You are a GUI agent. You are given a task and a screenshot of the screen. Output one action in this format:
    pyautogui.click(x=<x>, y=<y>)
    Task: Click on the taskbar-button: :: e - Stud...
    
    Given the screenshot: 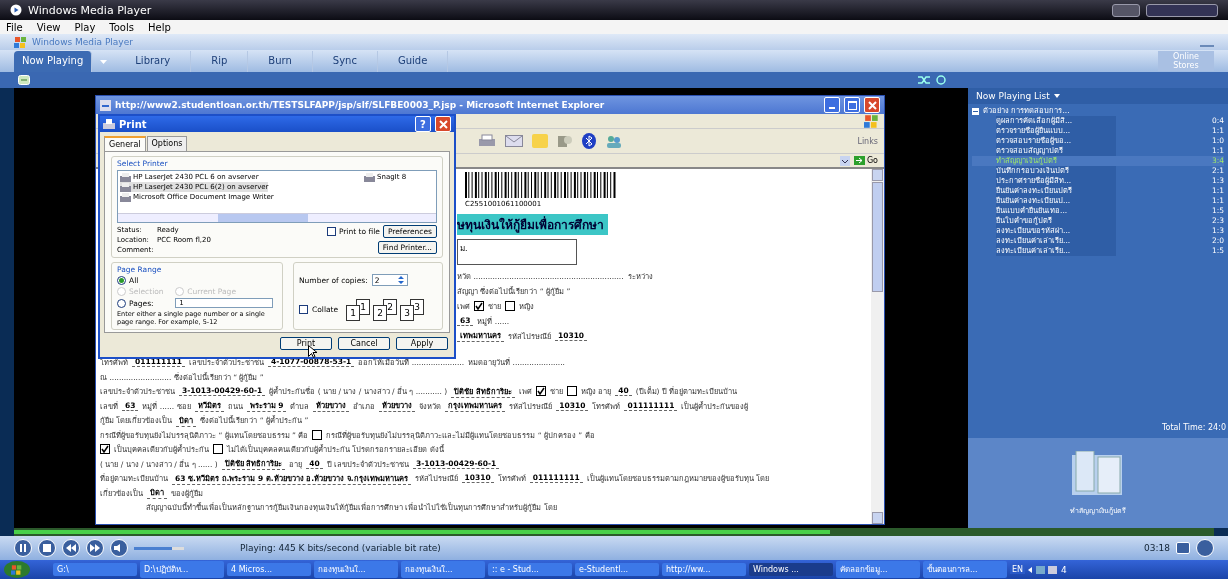 What is the action you would take?
    pyautogui.click(x=530, y=569)
    